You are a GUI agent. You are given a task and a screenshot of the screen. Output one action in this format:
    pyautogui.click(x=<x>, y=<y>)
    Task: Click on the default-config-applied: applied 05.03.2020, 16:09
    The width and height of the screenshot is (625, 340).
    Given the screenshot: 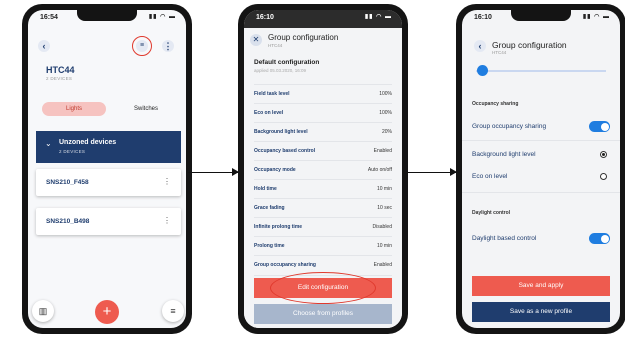 What is the action you would take?
    pyautogui.click(x=280, y=70)
    